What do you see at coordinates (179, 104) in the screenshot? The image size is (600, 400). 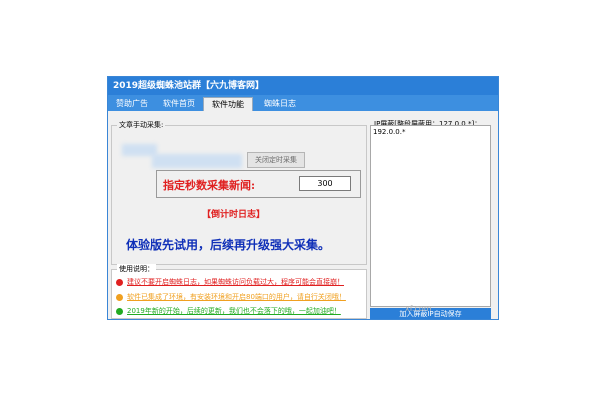 I see `tab-software-home: 软件首页` at bounding box center [179, 104].